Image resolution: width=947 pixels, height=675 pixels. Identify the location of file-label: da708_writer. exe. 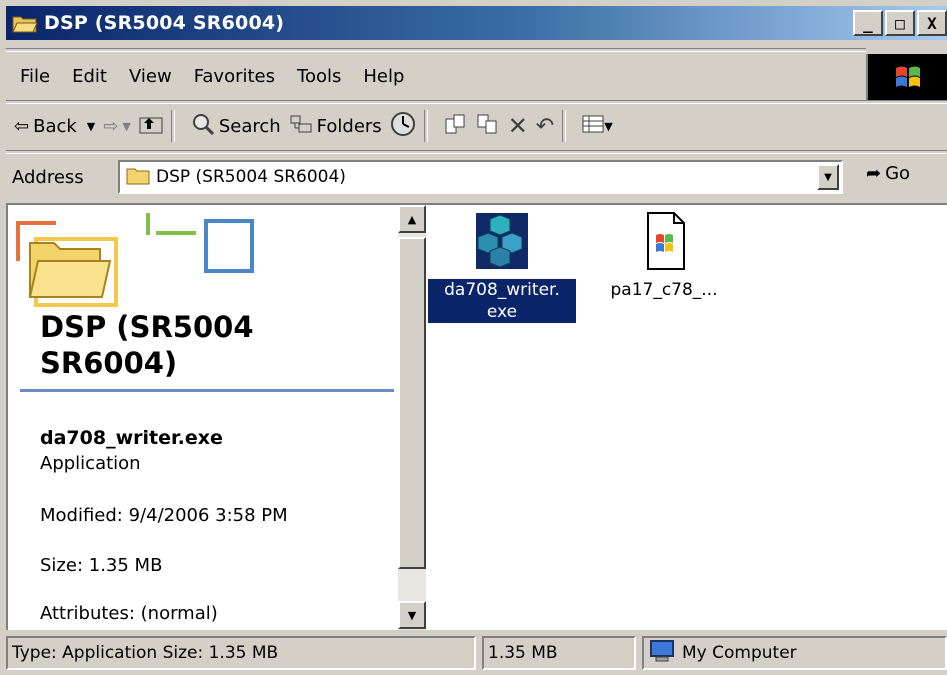
(502, 301).